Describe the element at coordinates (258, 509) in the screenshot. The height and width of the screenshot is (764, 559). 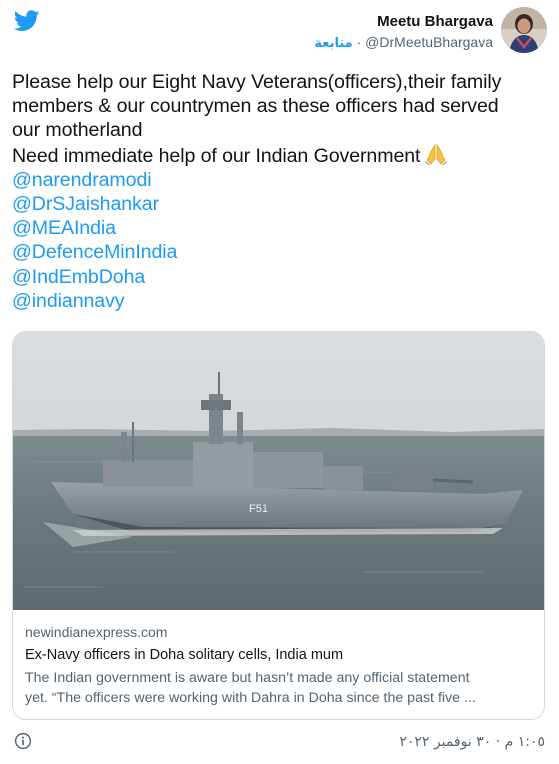
I see `hull-number: F51` at that location.